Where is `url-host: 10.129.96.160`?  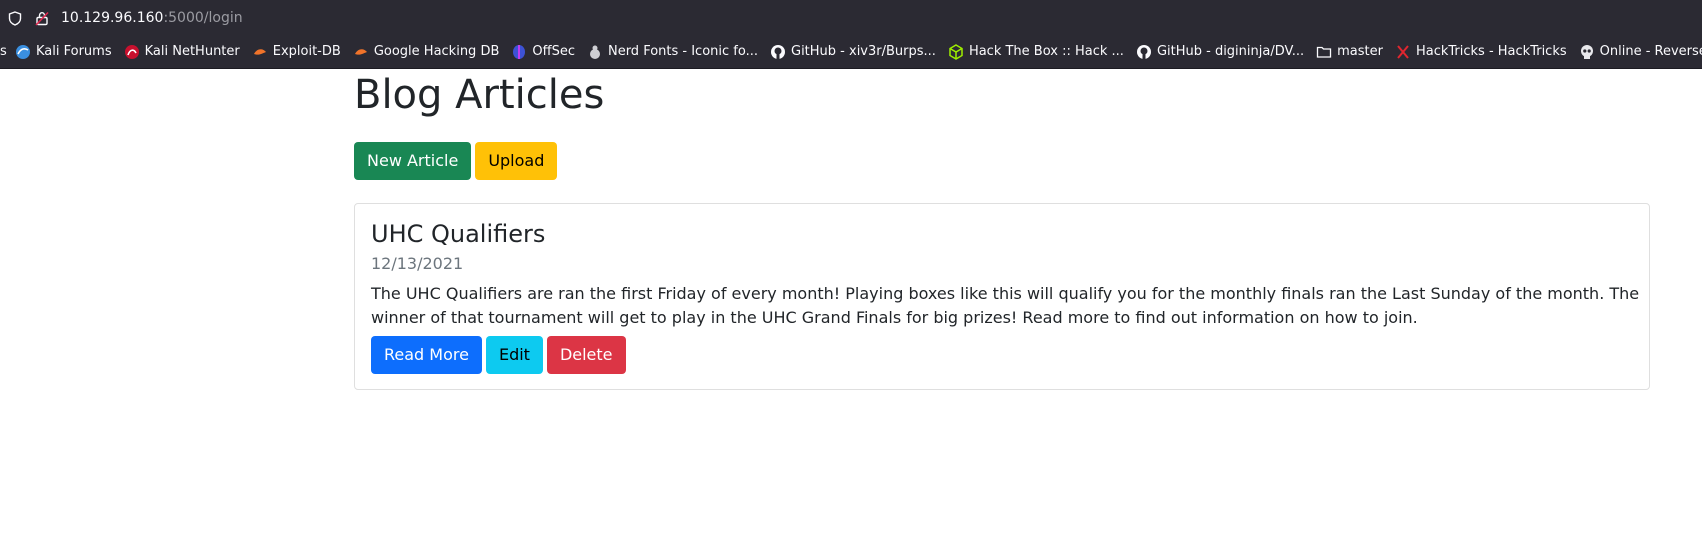 url-host: 10.129.96.160 is located at coordinates (112, 18).